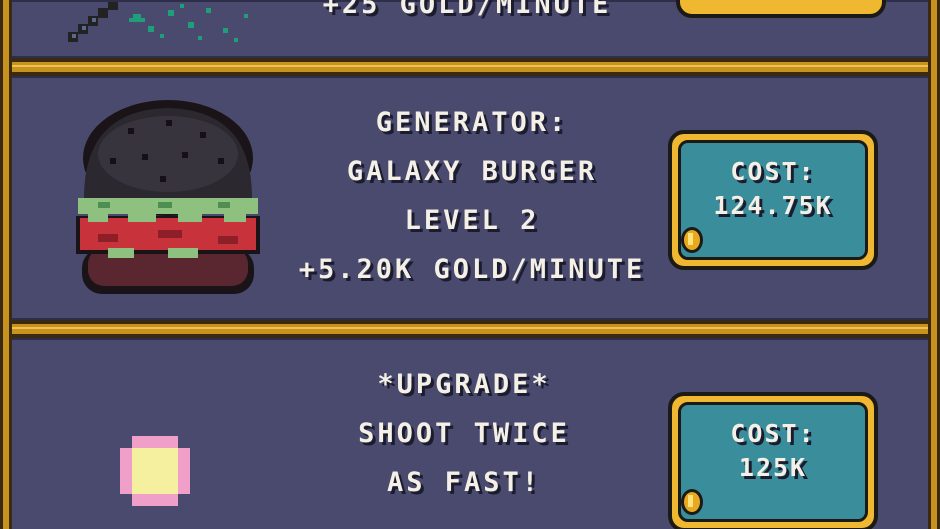  I want to click on generator-rate: +5.20K GOLD/MINUTE, so click(472, 269).